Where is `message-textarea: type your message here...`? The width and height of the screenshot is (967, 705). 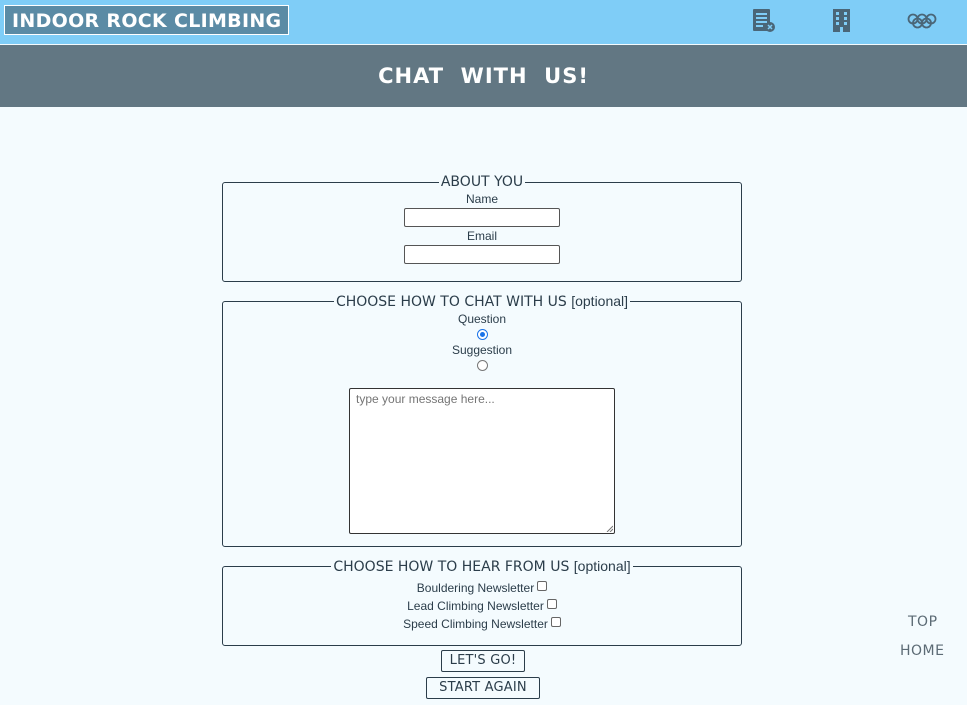 message-textarea: type your message here... is located at coordinates (482, 461).